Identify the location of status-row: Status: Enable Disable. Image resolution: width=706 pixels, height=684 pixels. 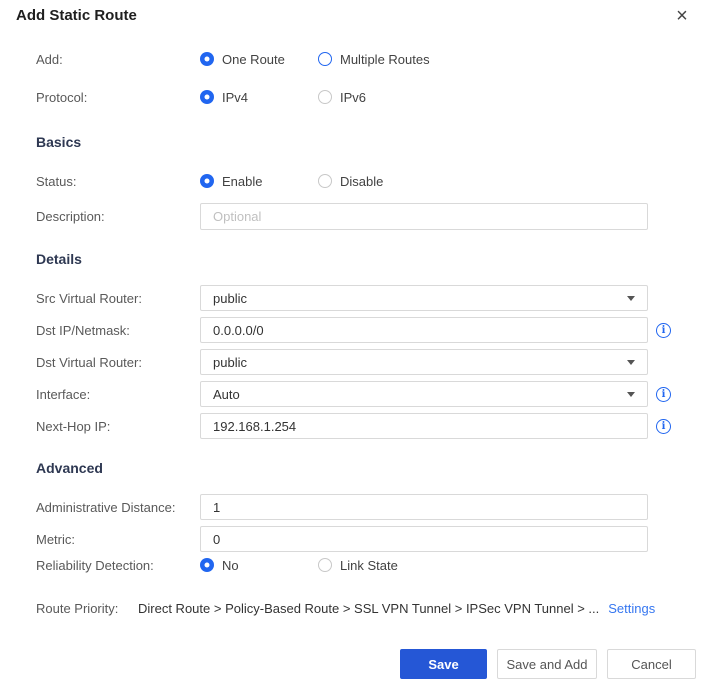
(371, 181).